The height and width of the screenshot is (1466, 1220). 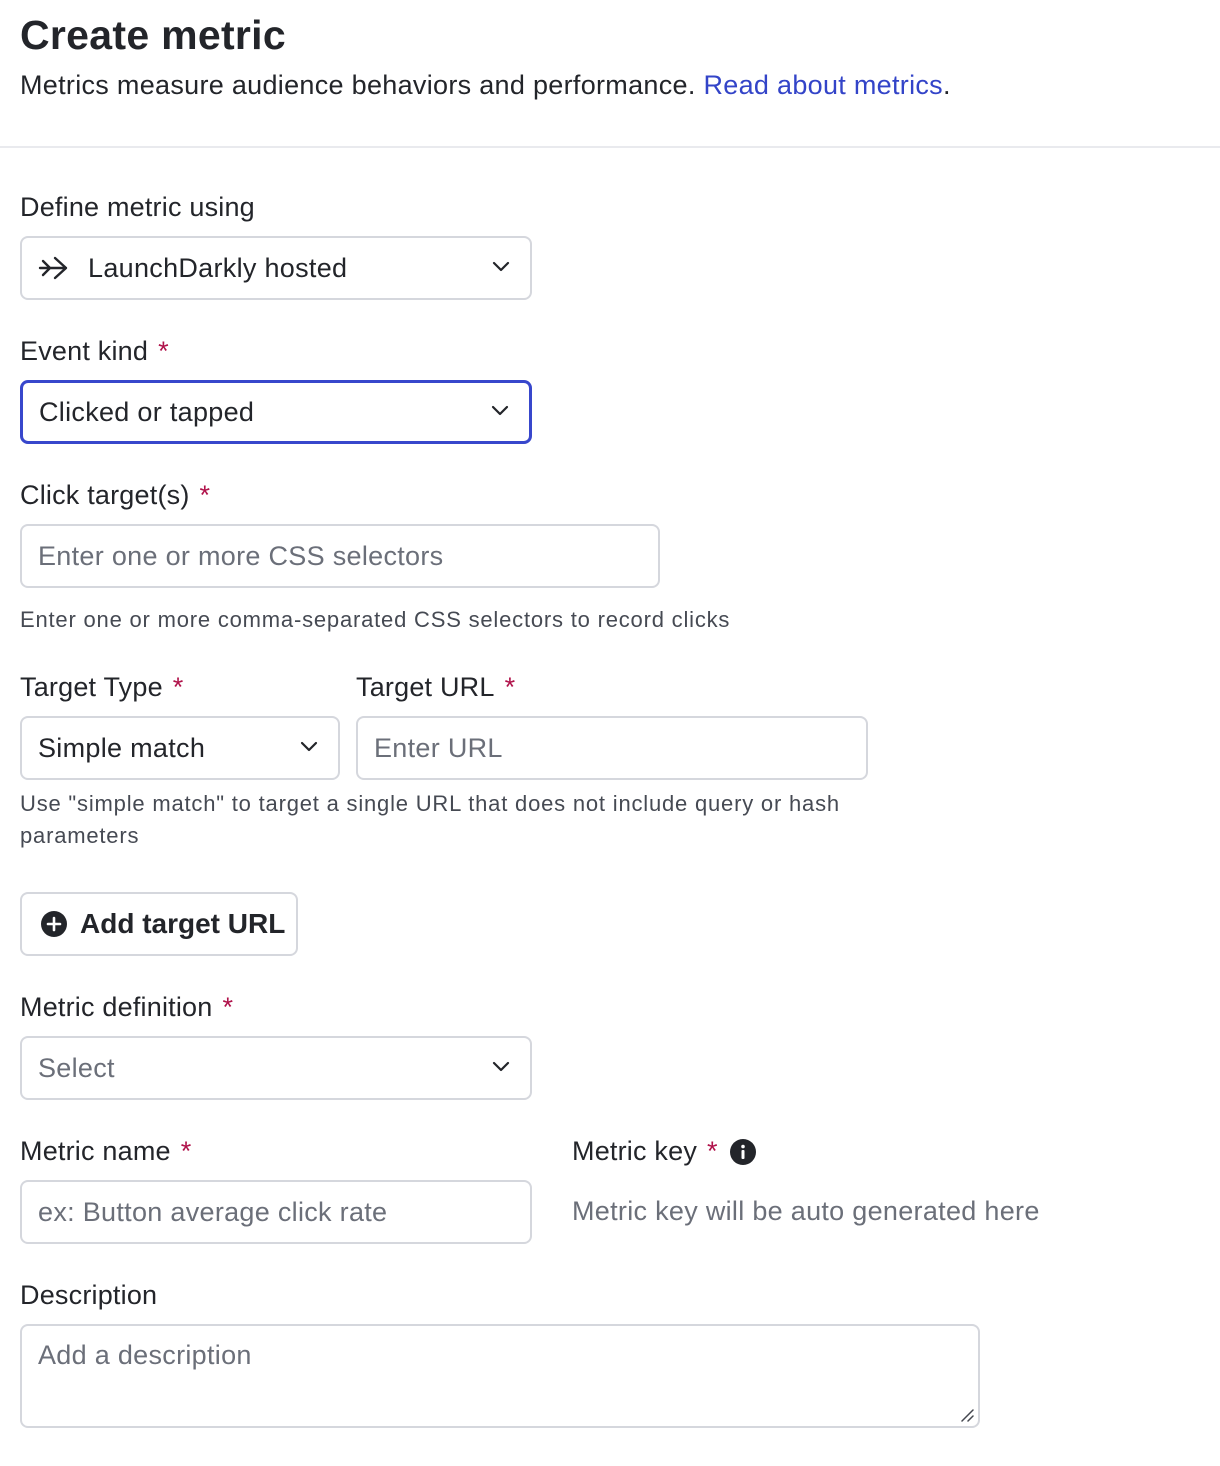 I want to click on plus-circle-icon, so click(x=54, y=924).